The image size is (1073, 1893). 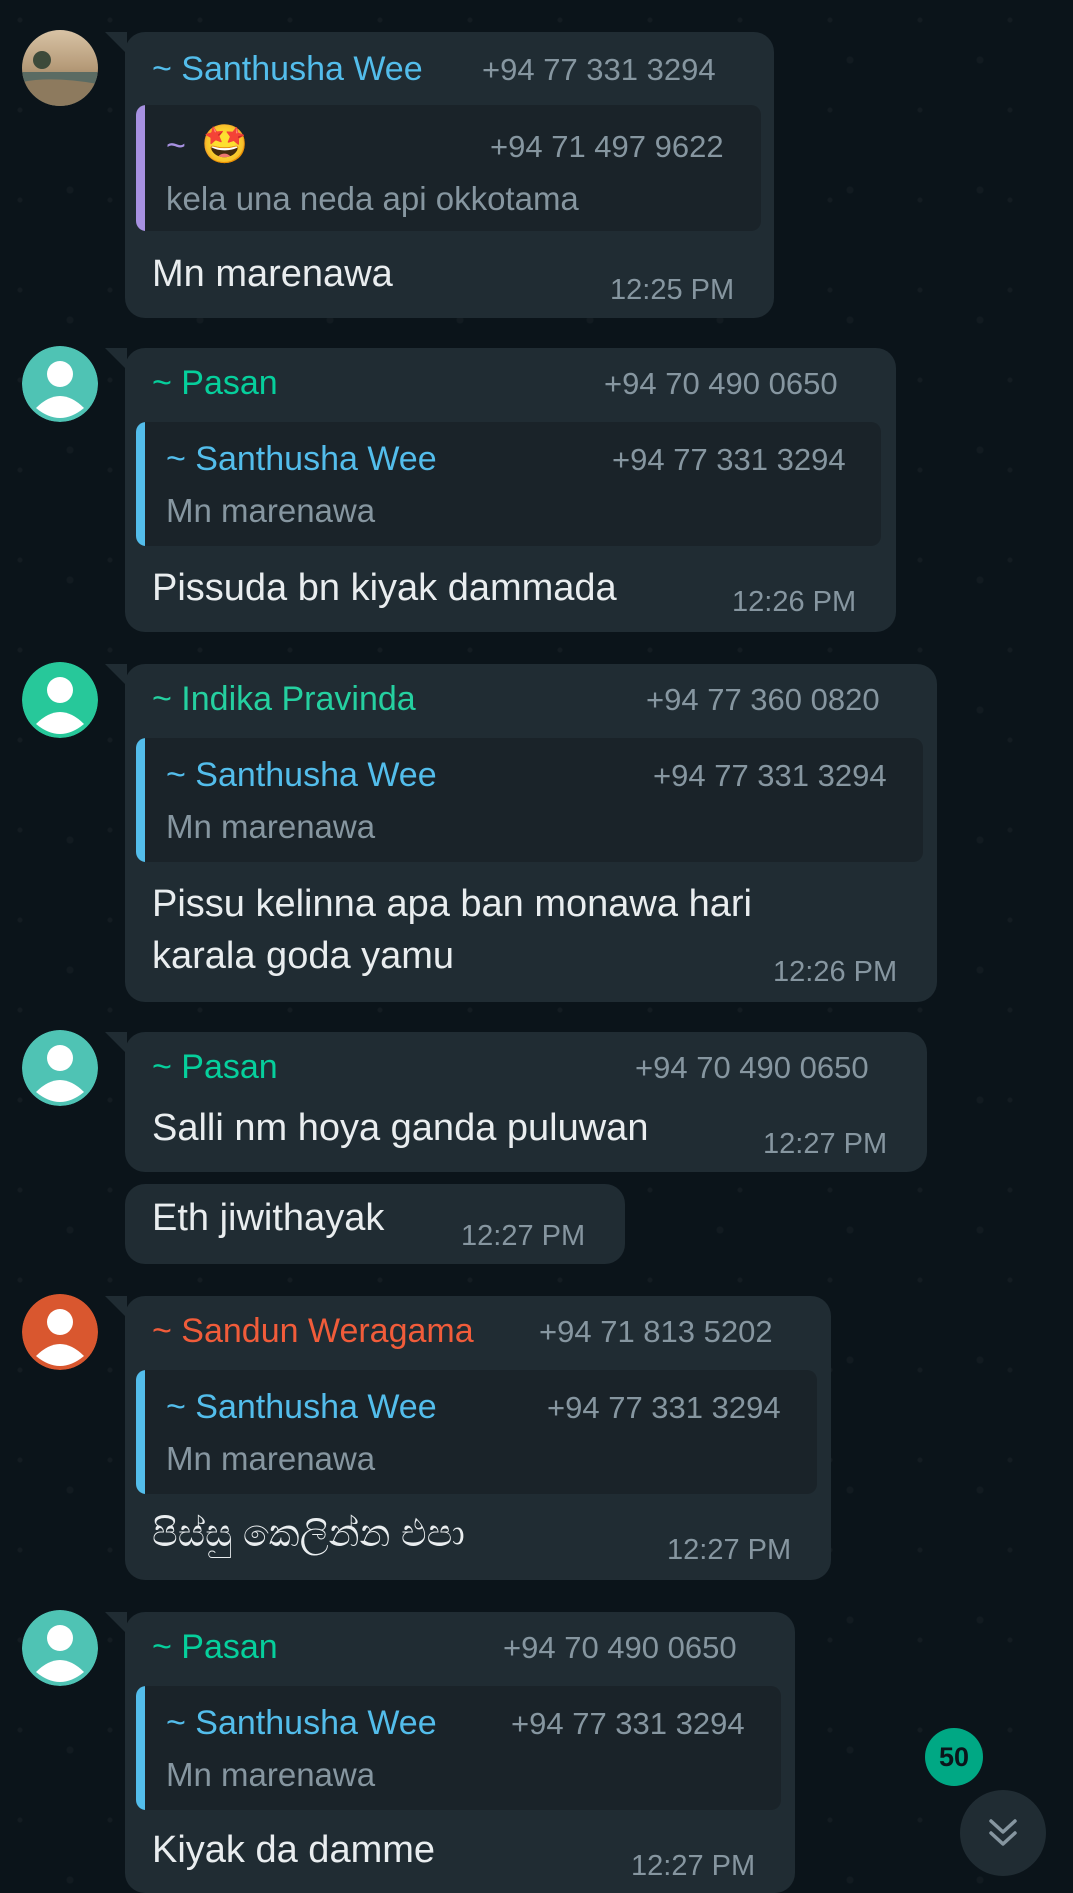 I want to click on double-chevron-down-icon, so click(x=1003, y=1833).